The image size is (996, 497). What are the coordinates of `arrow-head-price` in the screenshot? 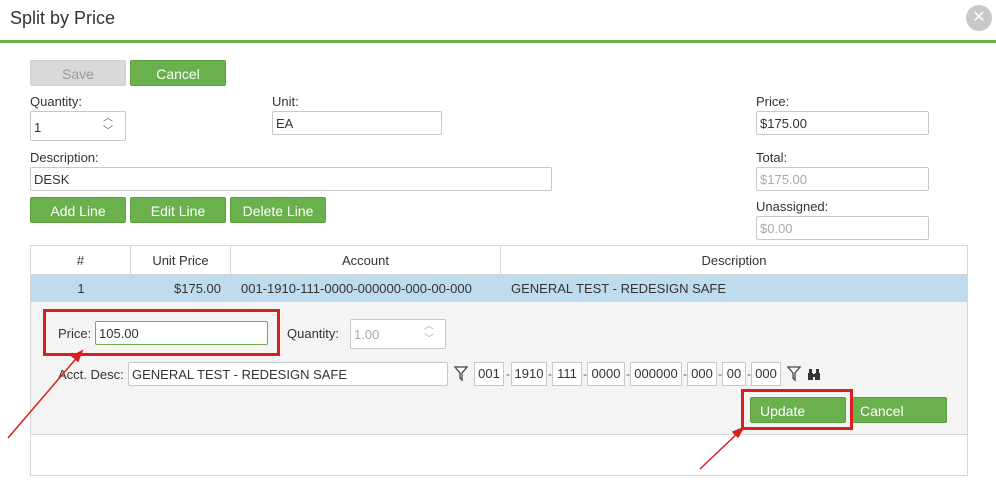 It's located at (77, 356).